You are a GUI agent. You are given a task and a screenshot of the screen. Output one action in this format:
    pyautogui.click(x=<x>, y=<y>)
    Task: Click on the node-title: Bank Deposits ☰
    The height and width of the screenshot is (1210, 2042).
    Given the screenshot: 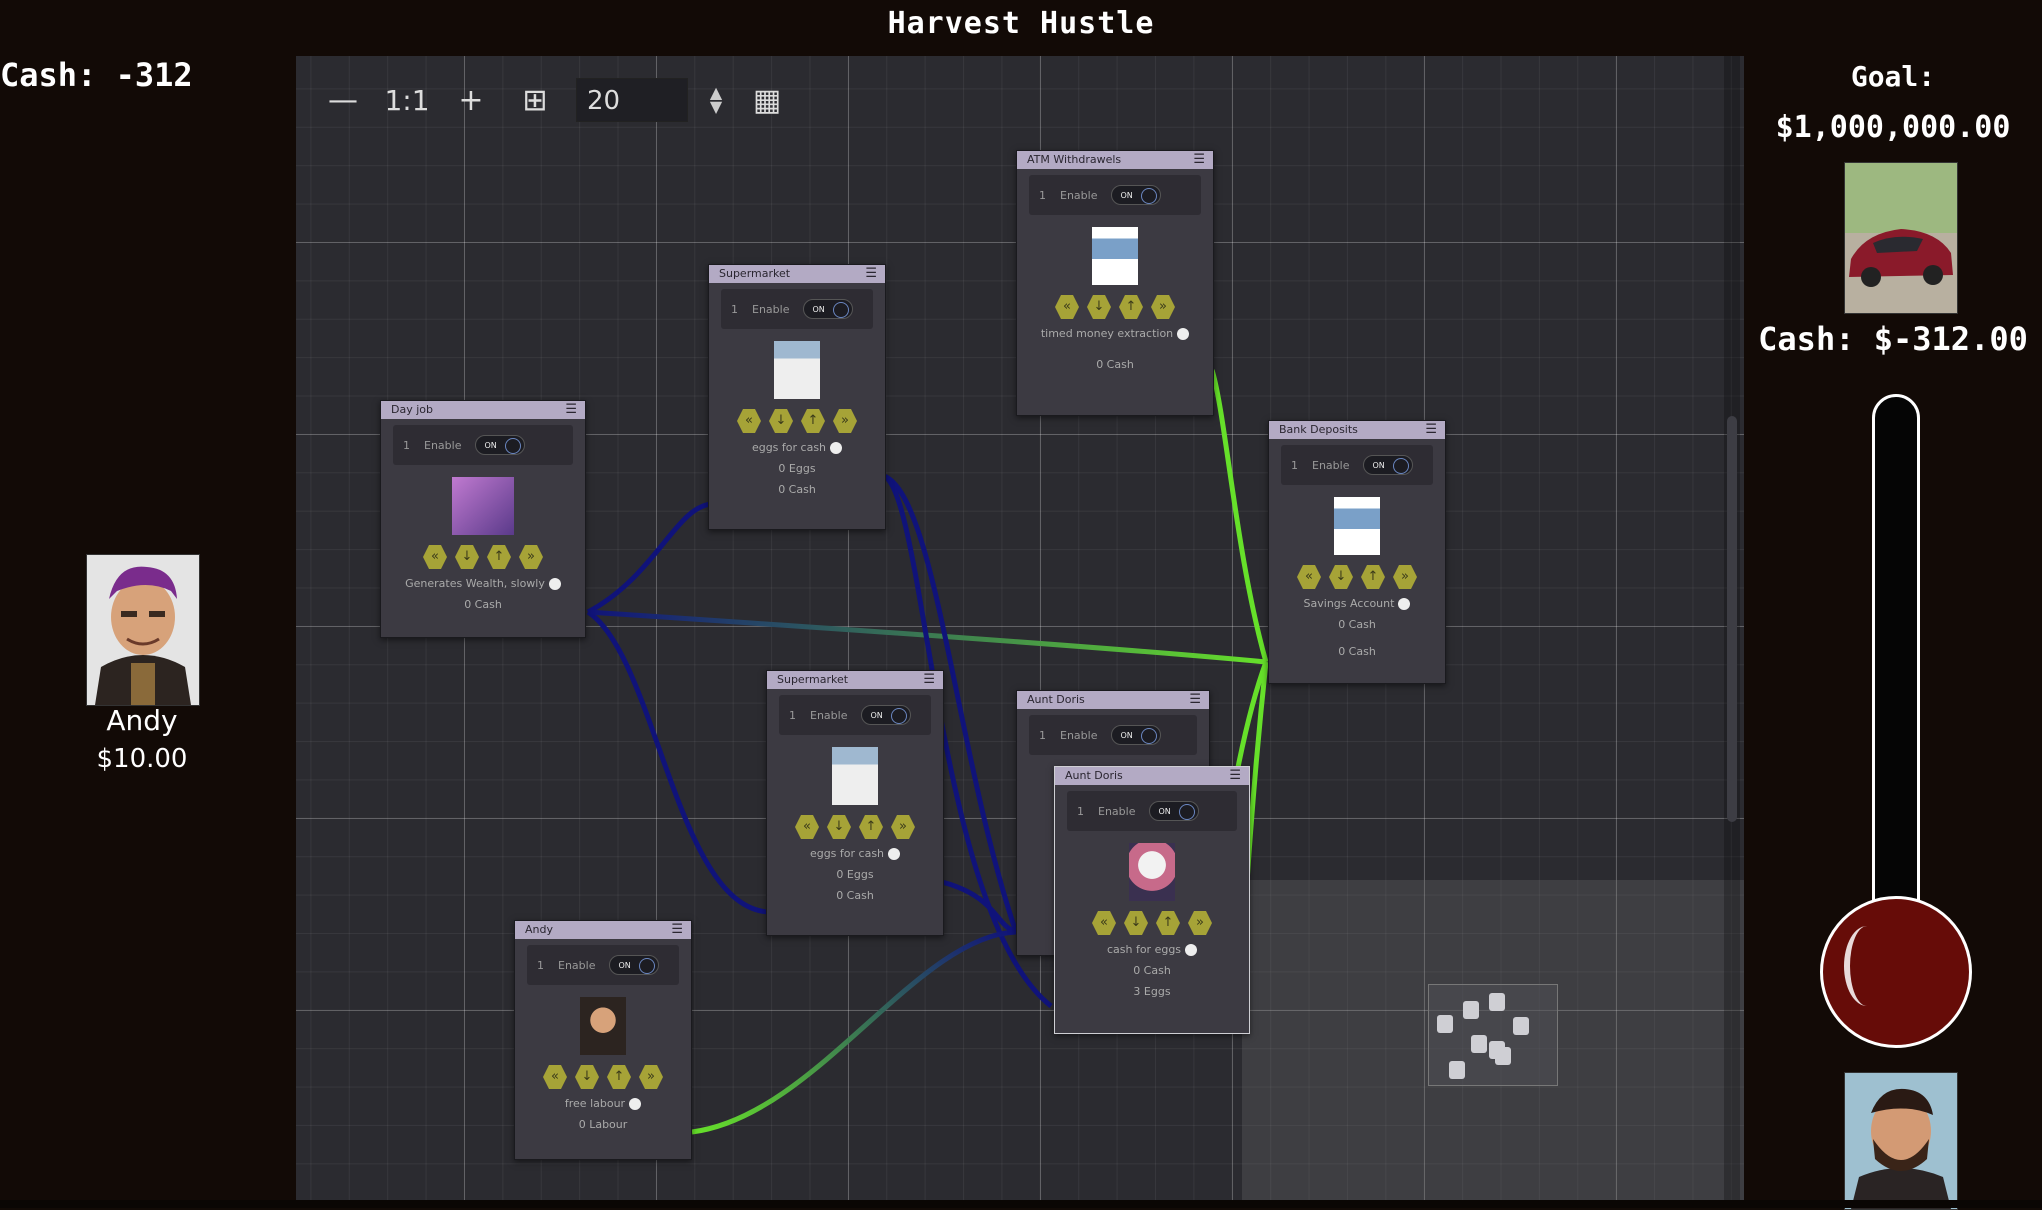 What is the action you would take?
    pyautogui.click(x=1357, y=430)
    